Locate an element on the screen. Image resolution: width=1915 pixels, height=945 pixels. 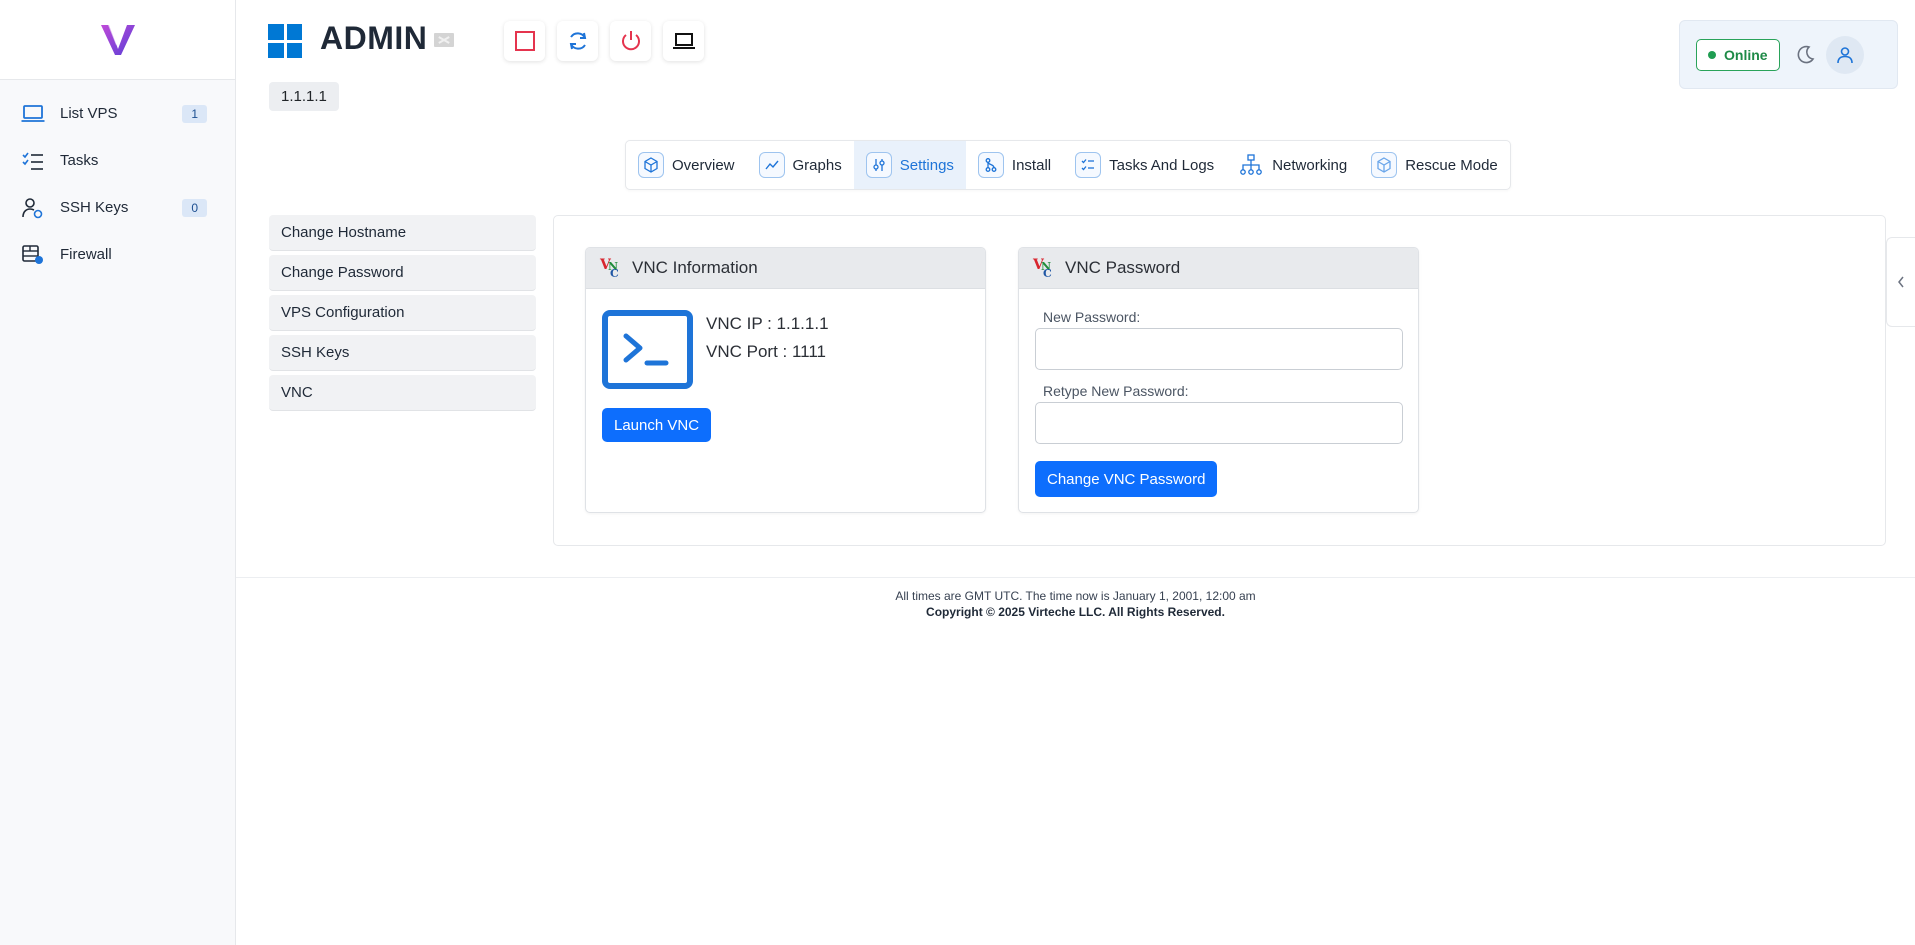
network-icon is located at coordinates (1251, 165).